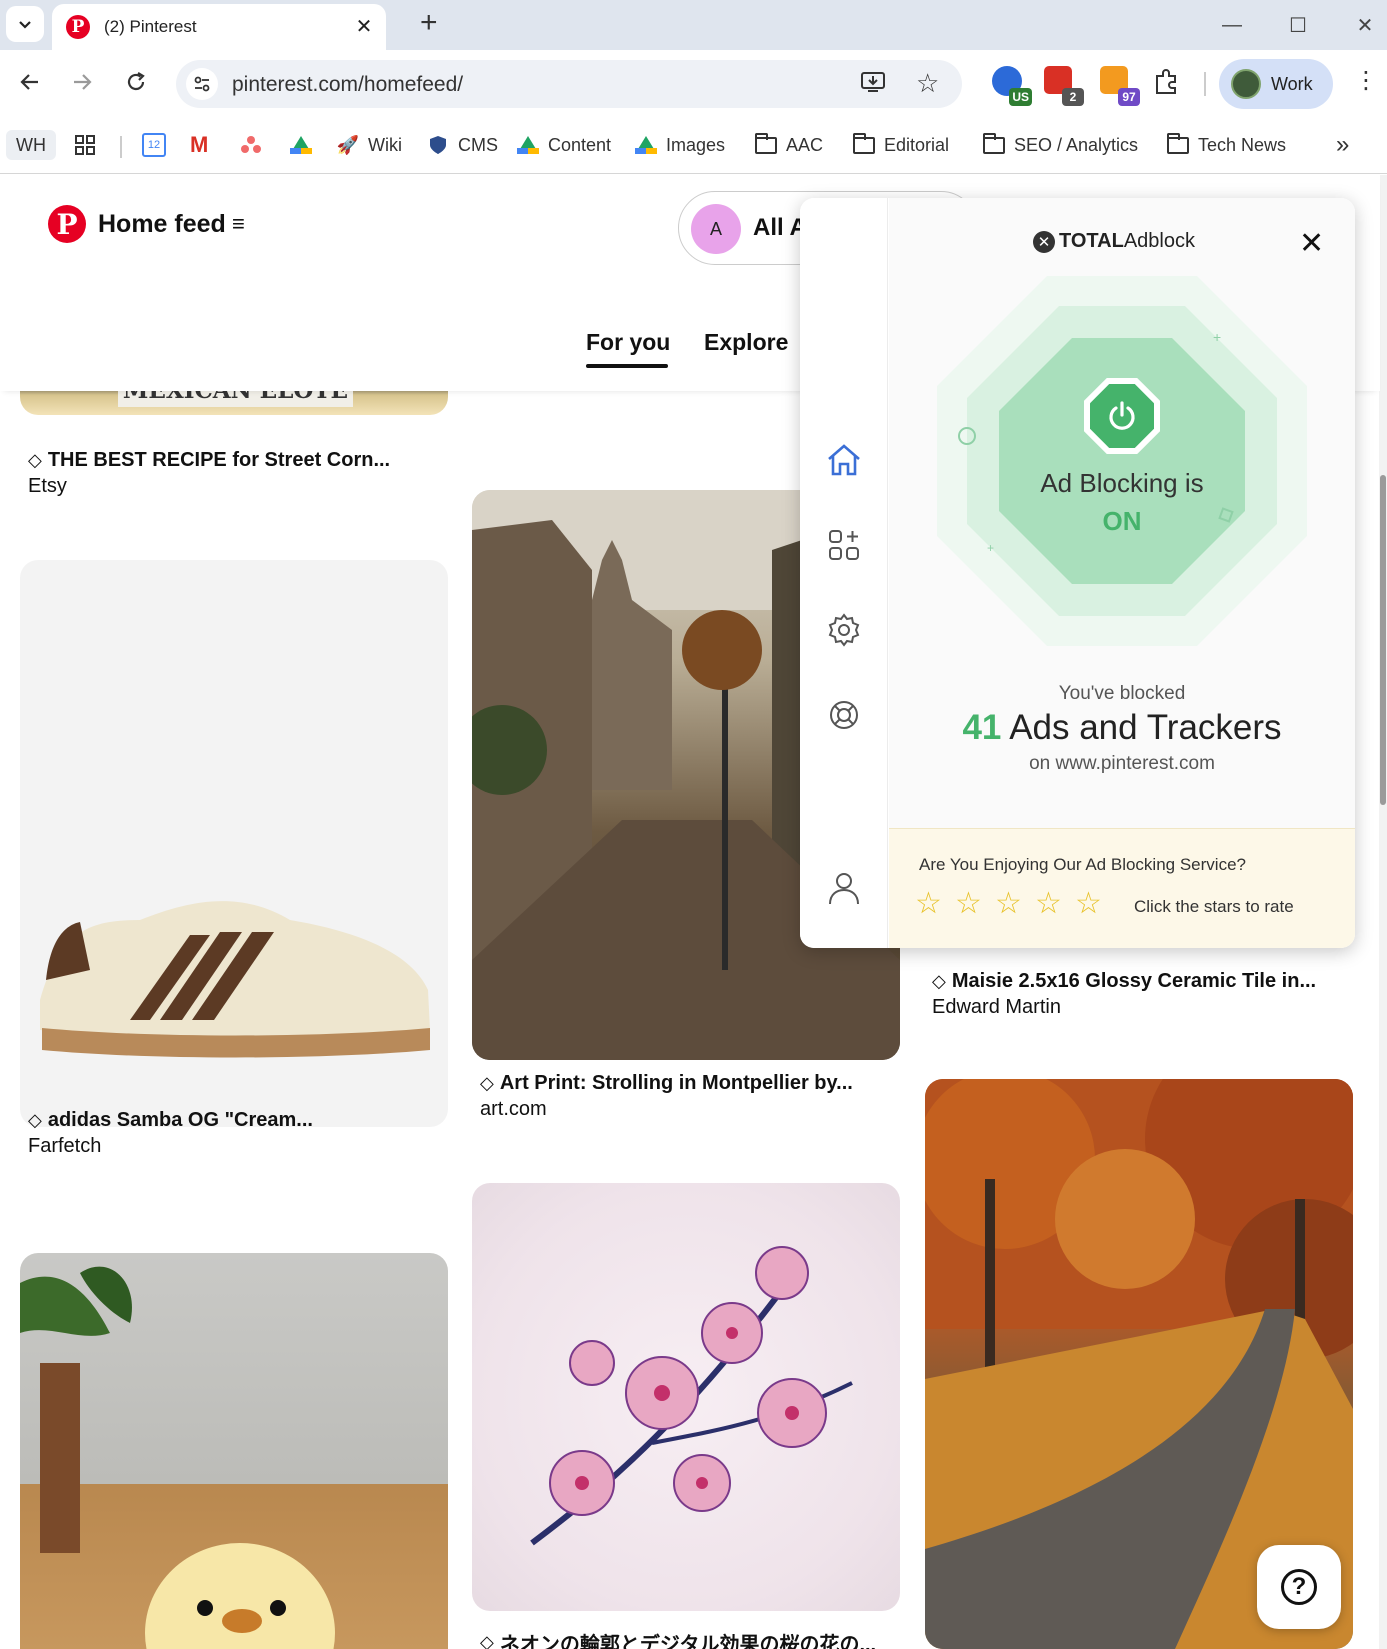 This screenshot has width=1387, height=1649. What do you see at coordinates (1232, 25) in the screenshot?
I see `minimize-button: —` at bounding box center [1232, 25].